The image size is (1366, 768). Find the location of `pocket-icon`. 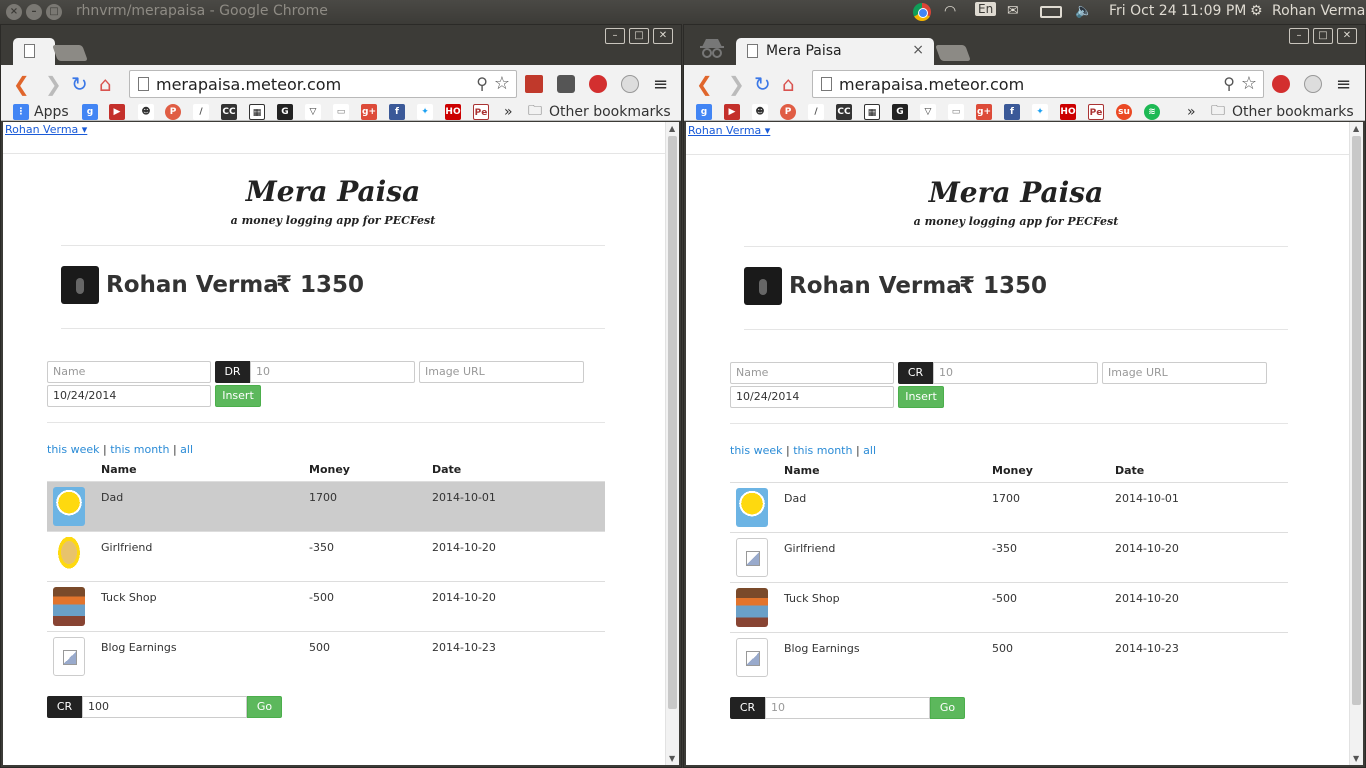

pocket-icon is located at coordinates (566, 84).